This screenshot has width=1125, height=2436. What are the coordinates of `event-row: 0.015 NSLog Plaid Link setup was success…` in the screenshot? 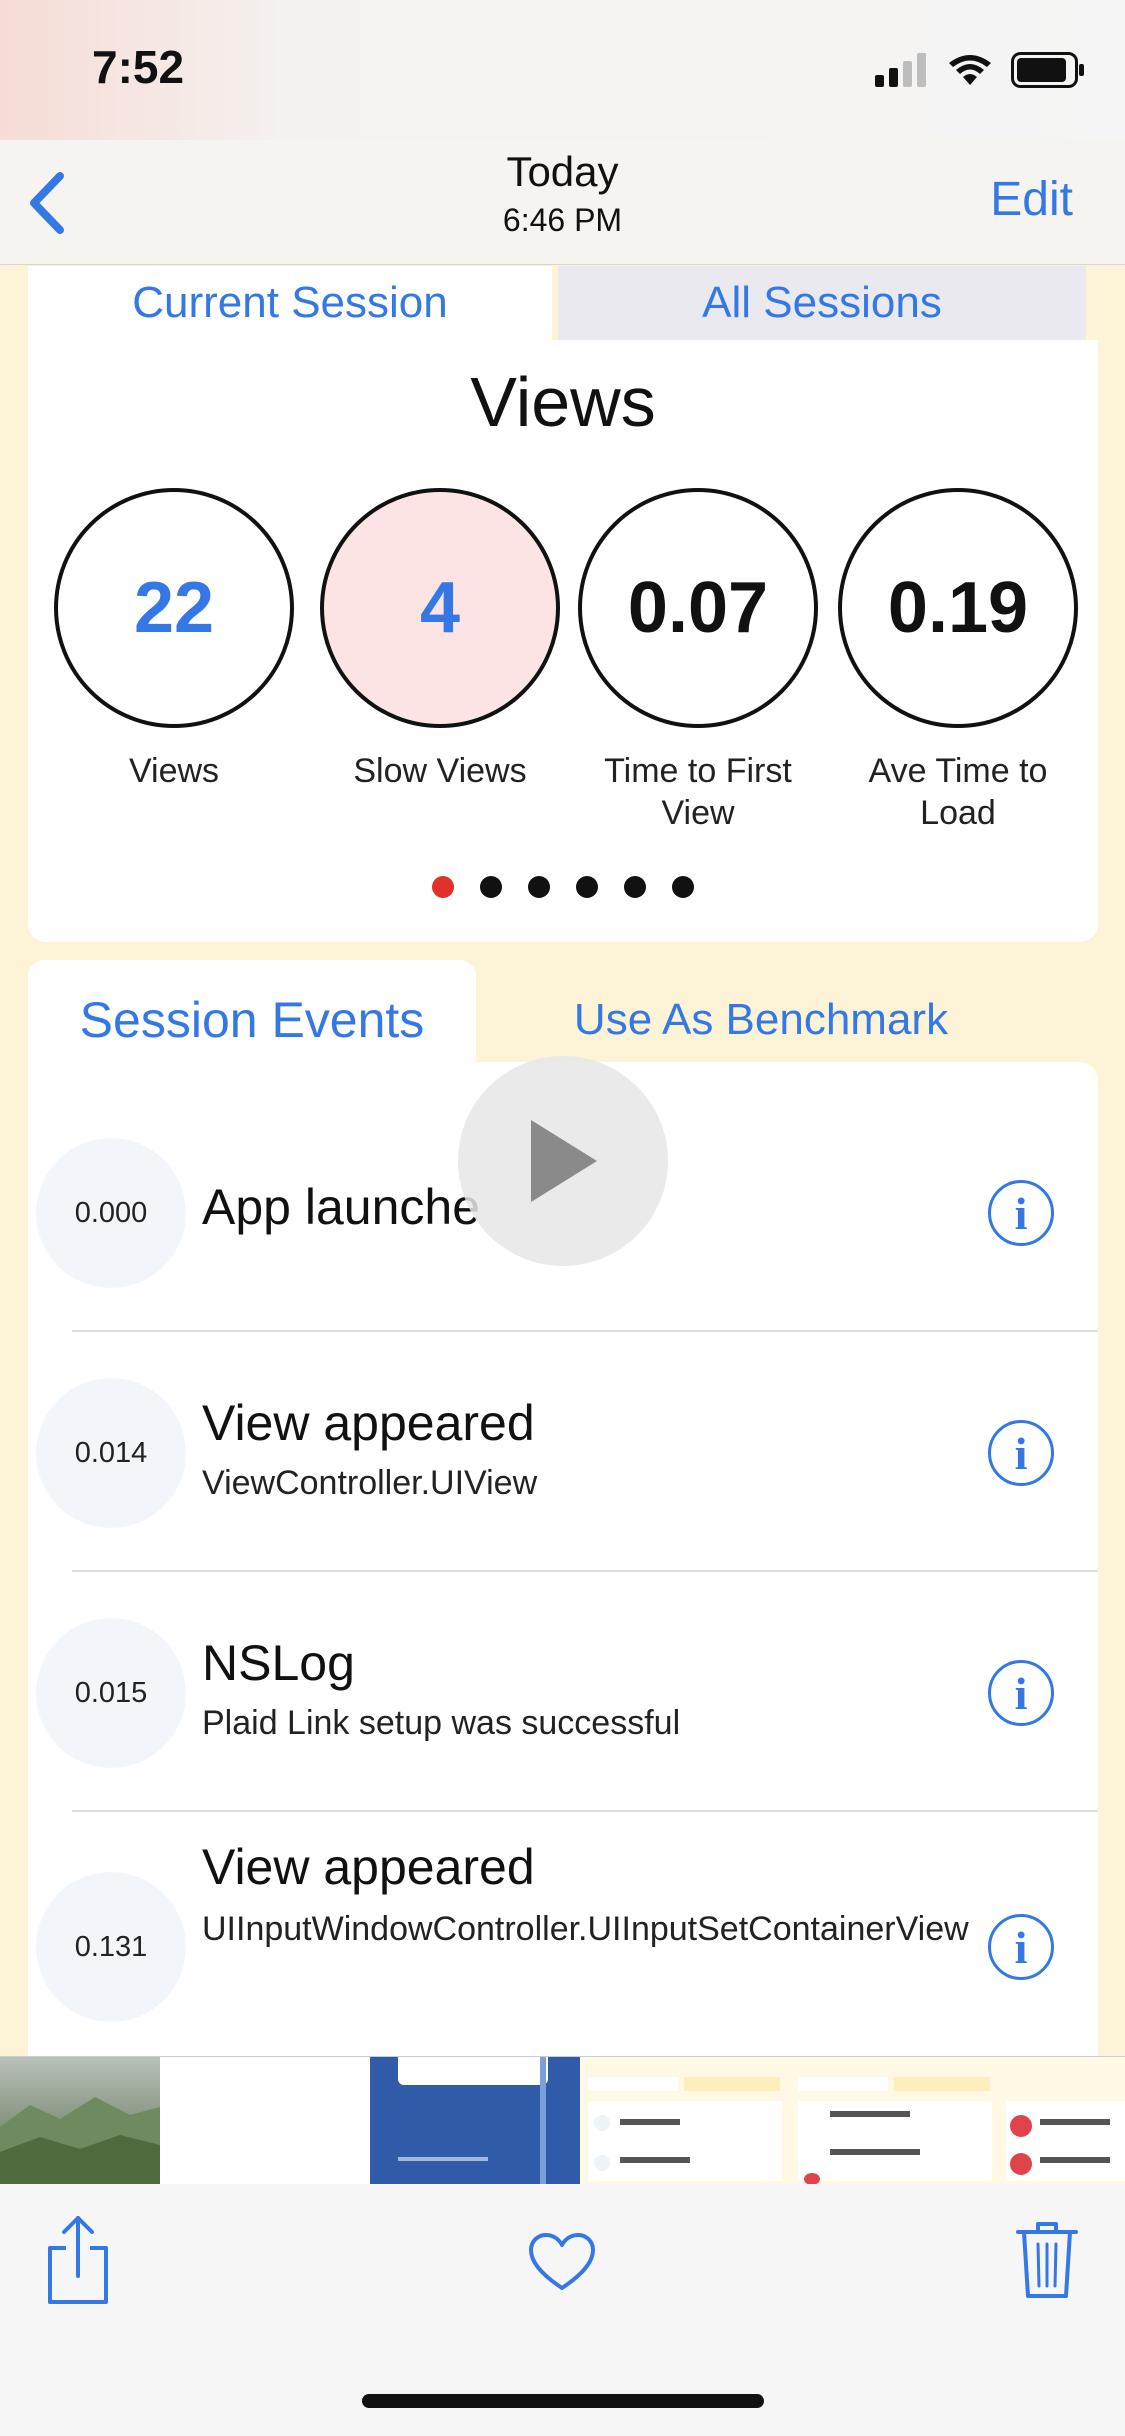 It's located at (563, 1662).